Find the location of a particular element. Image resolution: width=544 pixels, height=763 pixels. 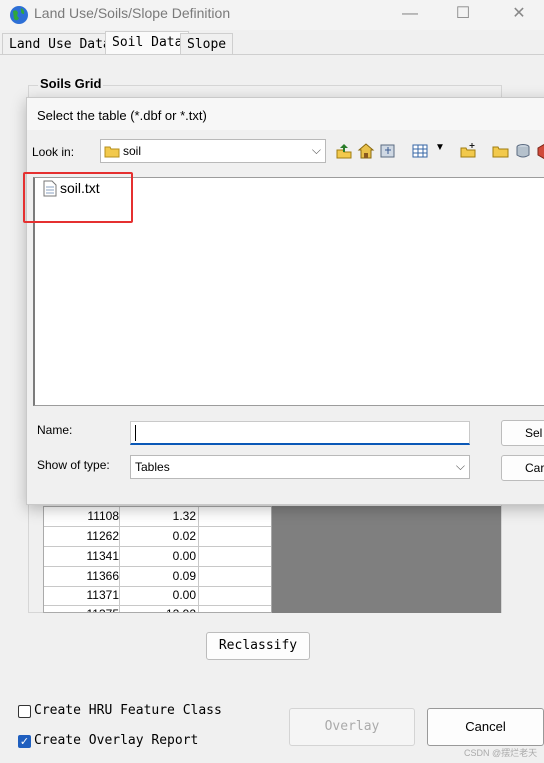

look-in-label: Look in: is located at coordinates (53, 152).